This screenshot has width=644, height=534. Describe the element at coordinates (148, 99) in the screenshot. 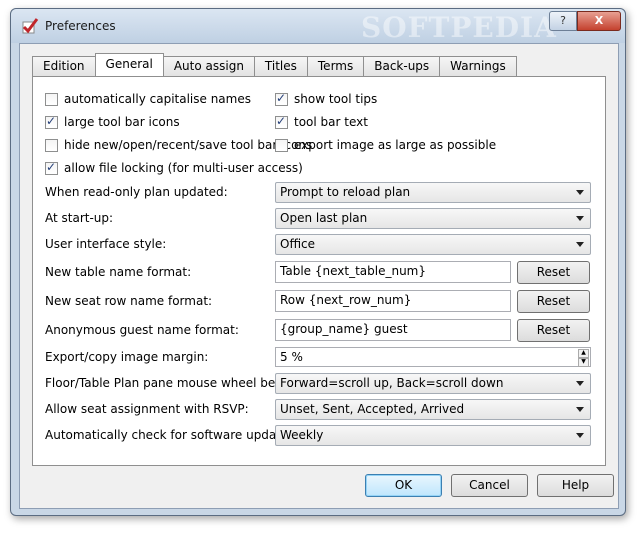

I see `capitalise-names-checkbox: automatically capitalise names` at that location.